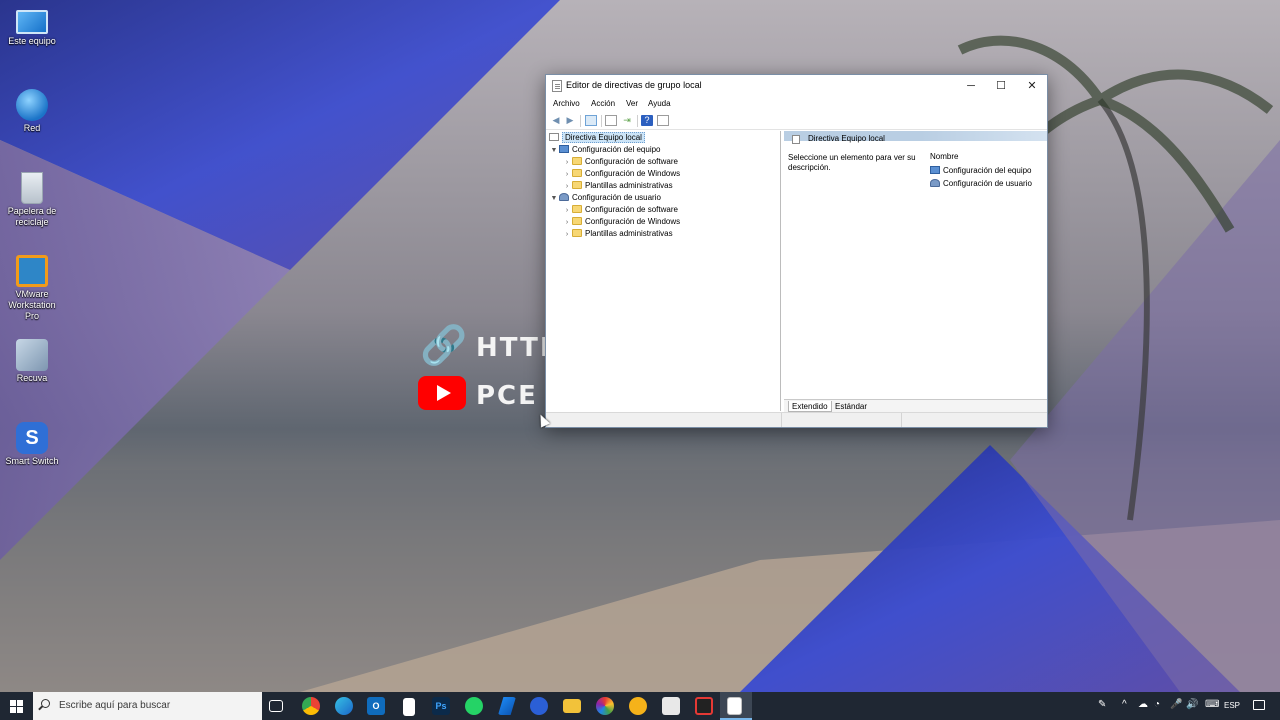 This screenshot has width=1280, height=720. What do you see at coordinates (632, 103) in the screenshot?
I see `menu-ver: Ver` at bounding box center [632, 103].